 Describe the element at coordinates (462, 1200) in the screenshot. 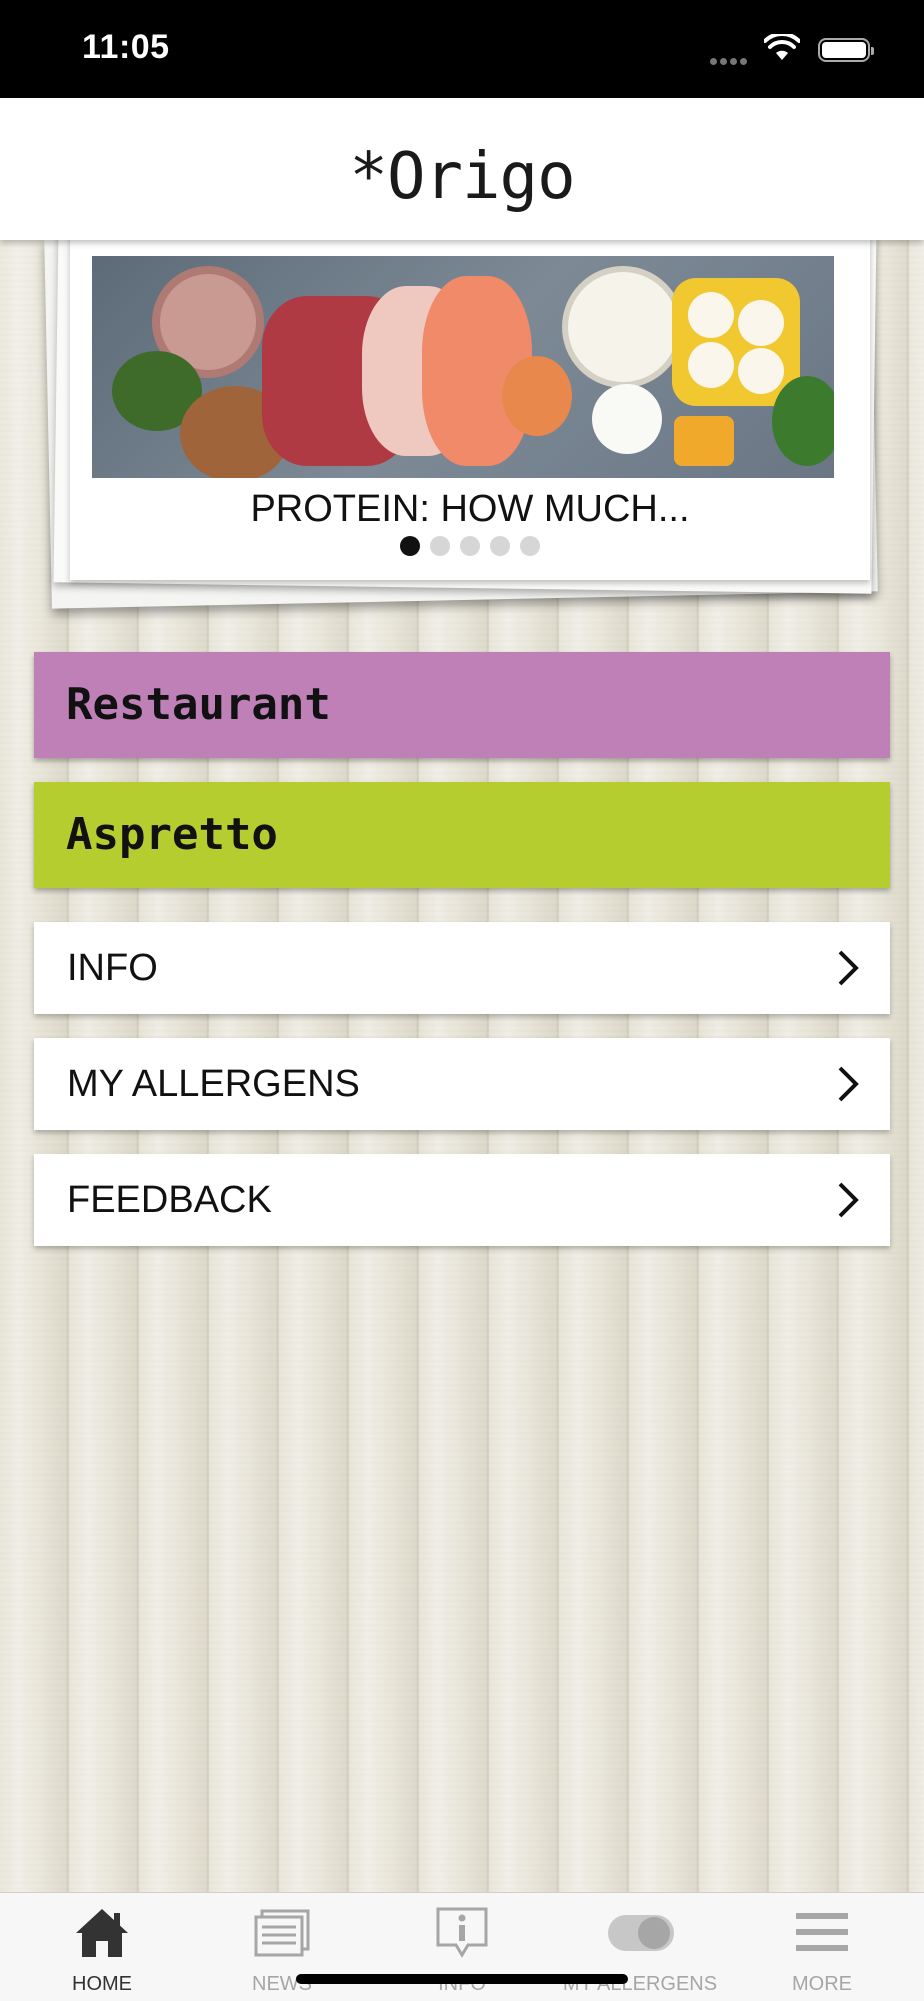

I see `menu-item-feedback: FEEDBACK` at that location.